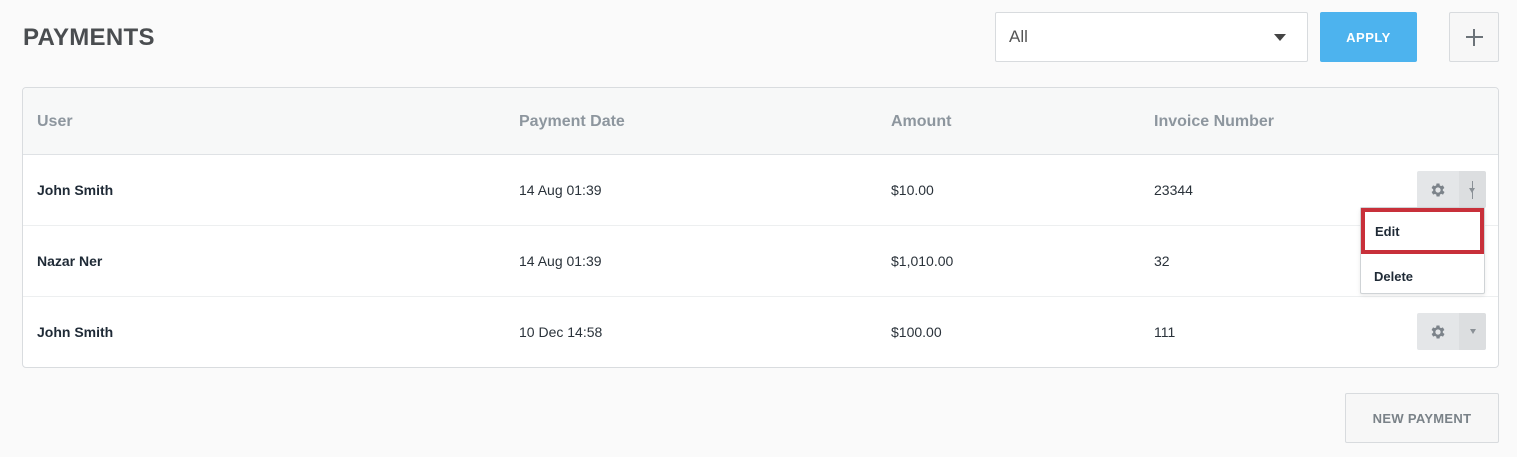  What do you see at coordinates (1214, 122) in the screenshot?
I see `column-header-invoice-number: Invoice Number` at bounding box center [1214, 122].